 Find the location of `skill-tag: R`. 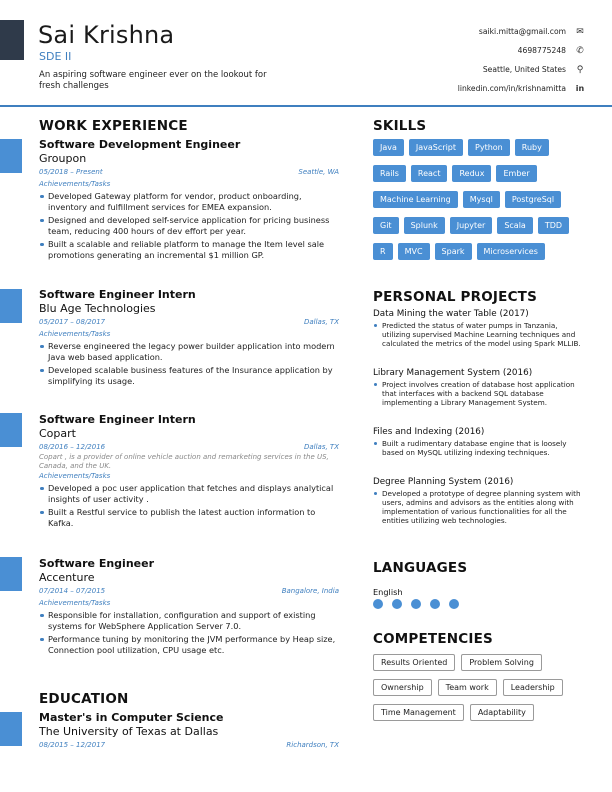

skill-tag: R is located at coordinates (383, 251).